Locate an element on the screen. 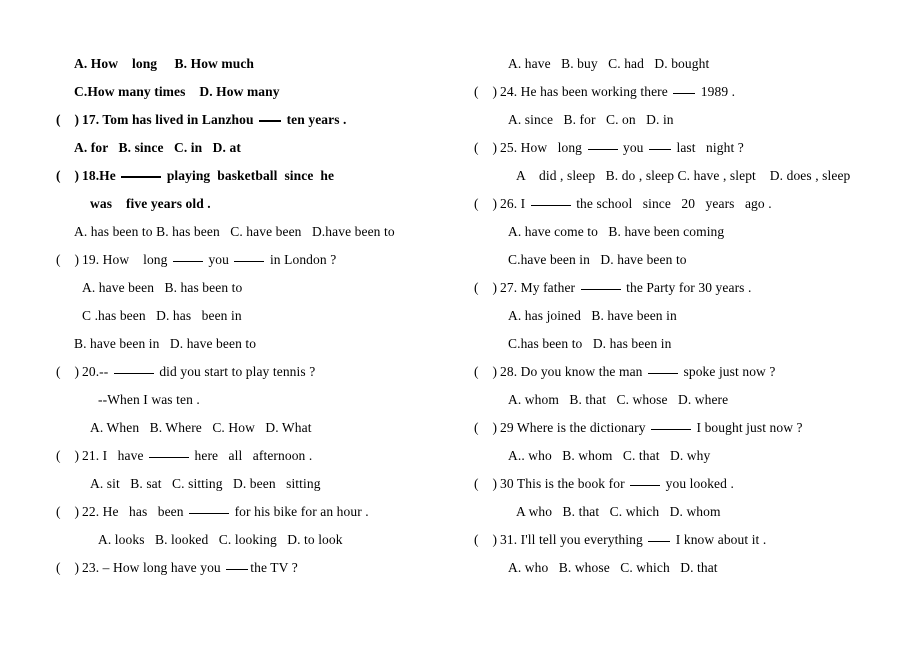 The height and width of the screenshot is (650, 920). option-line: A who B. that C. which D. whom is located at coordinates (684, 512).